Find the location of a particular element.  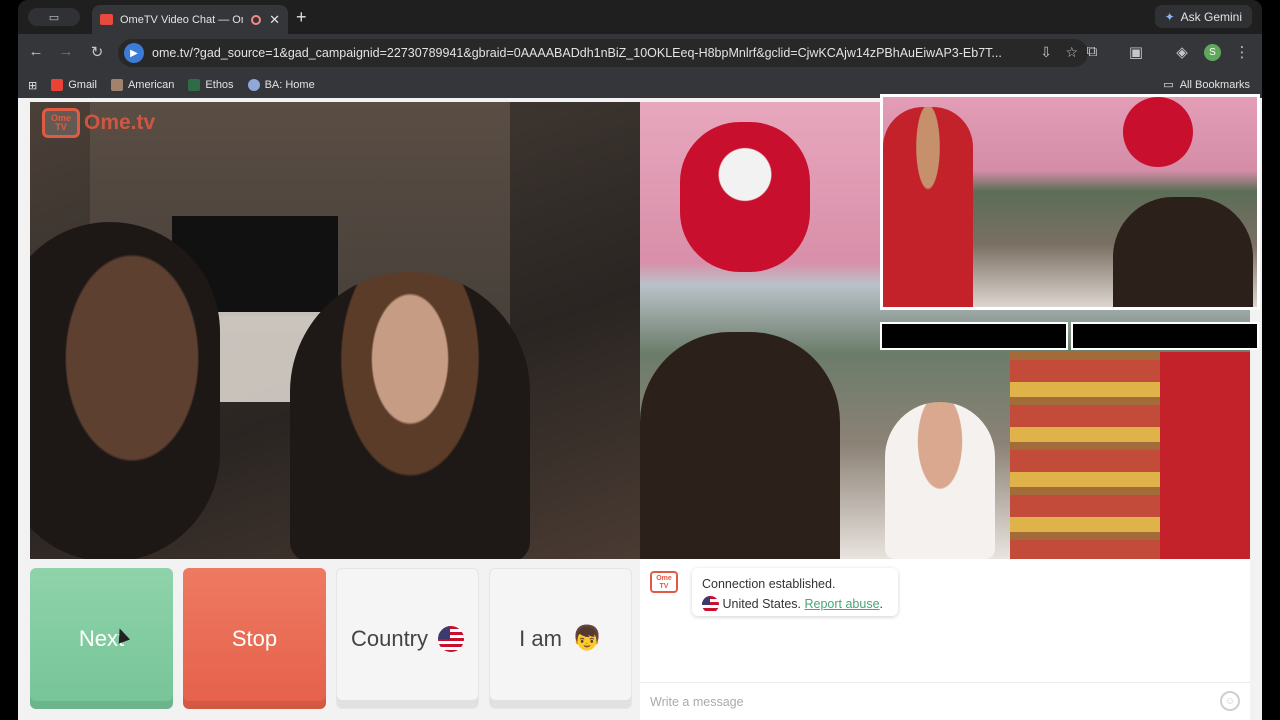

close-tab-icon: ✕ is located at coordinates (274, 20).